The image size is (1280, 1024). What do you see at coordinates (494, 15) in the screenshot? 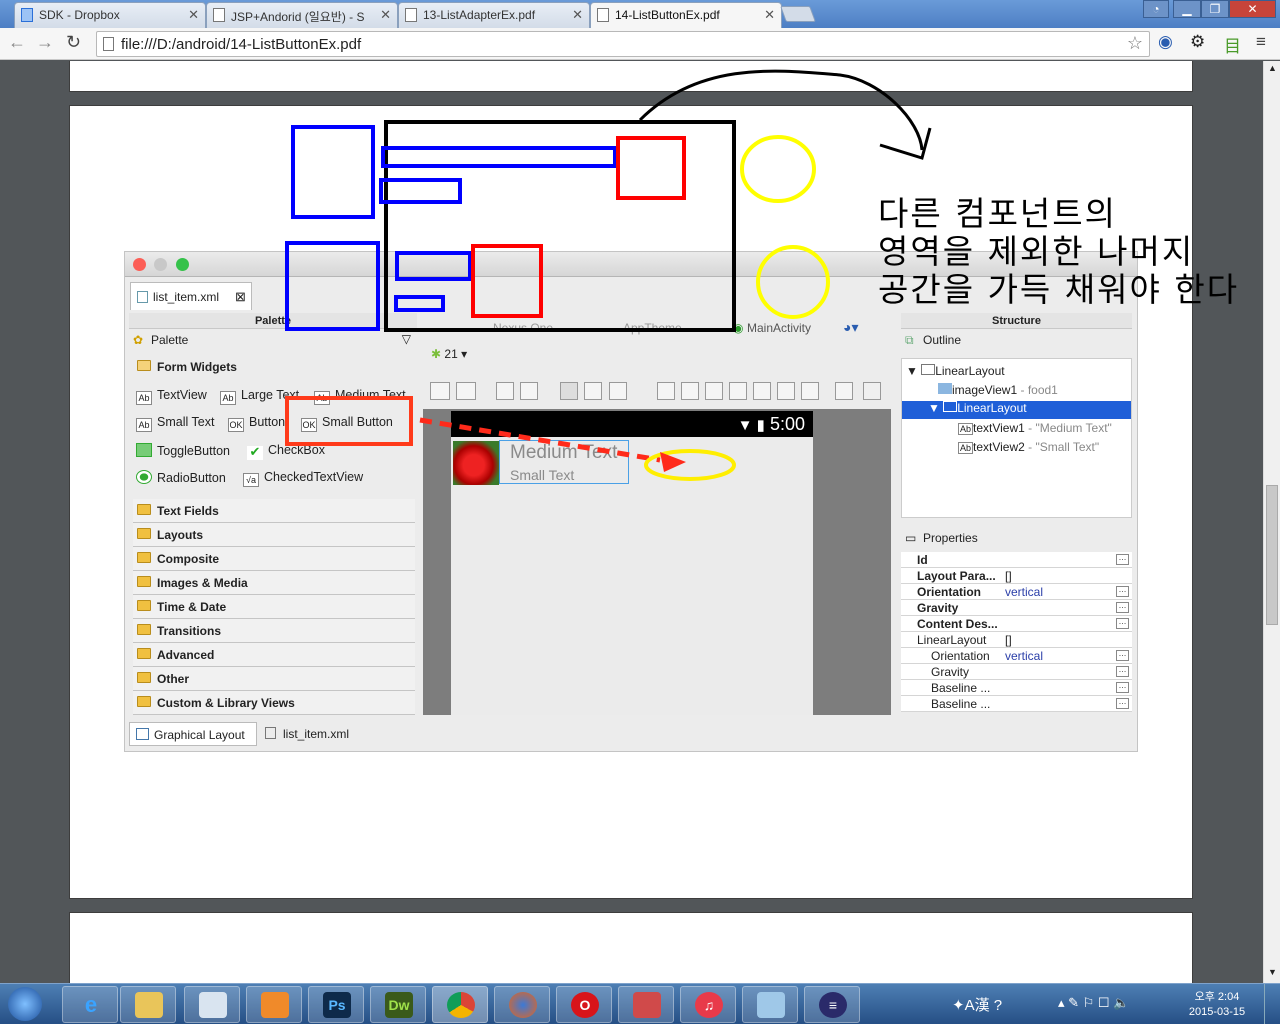
I see `tab-listadapterex: 13-ListAdapterEx.pdf ✕` at bounding box center [494, 15].